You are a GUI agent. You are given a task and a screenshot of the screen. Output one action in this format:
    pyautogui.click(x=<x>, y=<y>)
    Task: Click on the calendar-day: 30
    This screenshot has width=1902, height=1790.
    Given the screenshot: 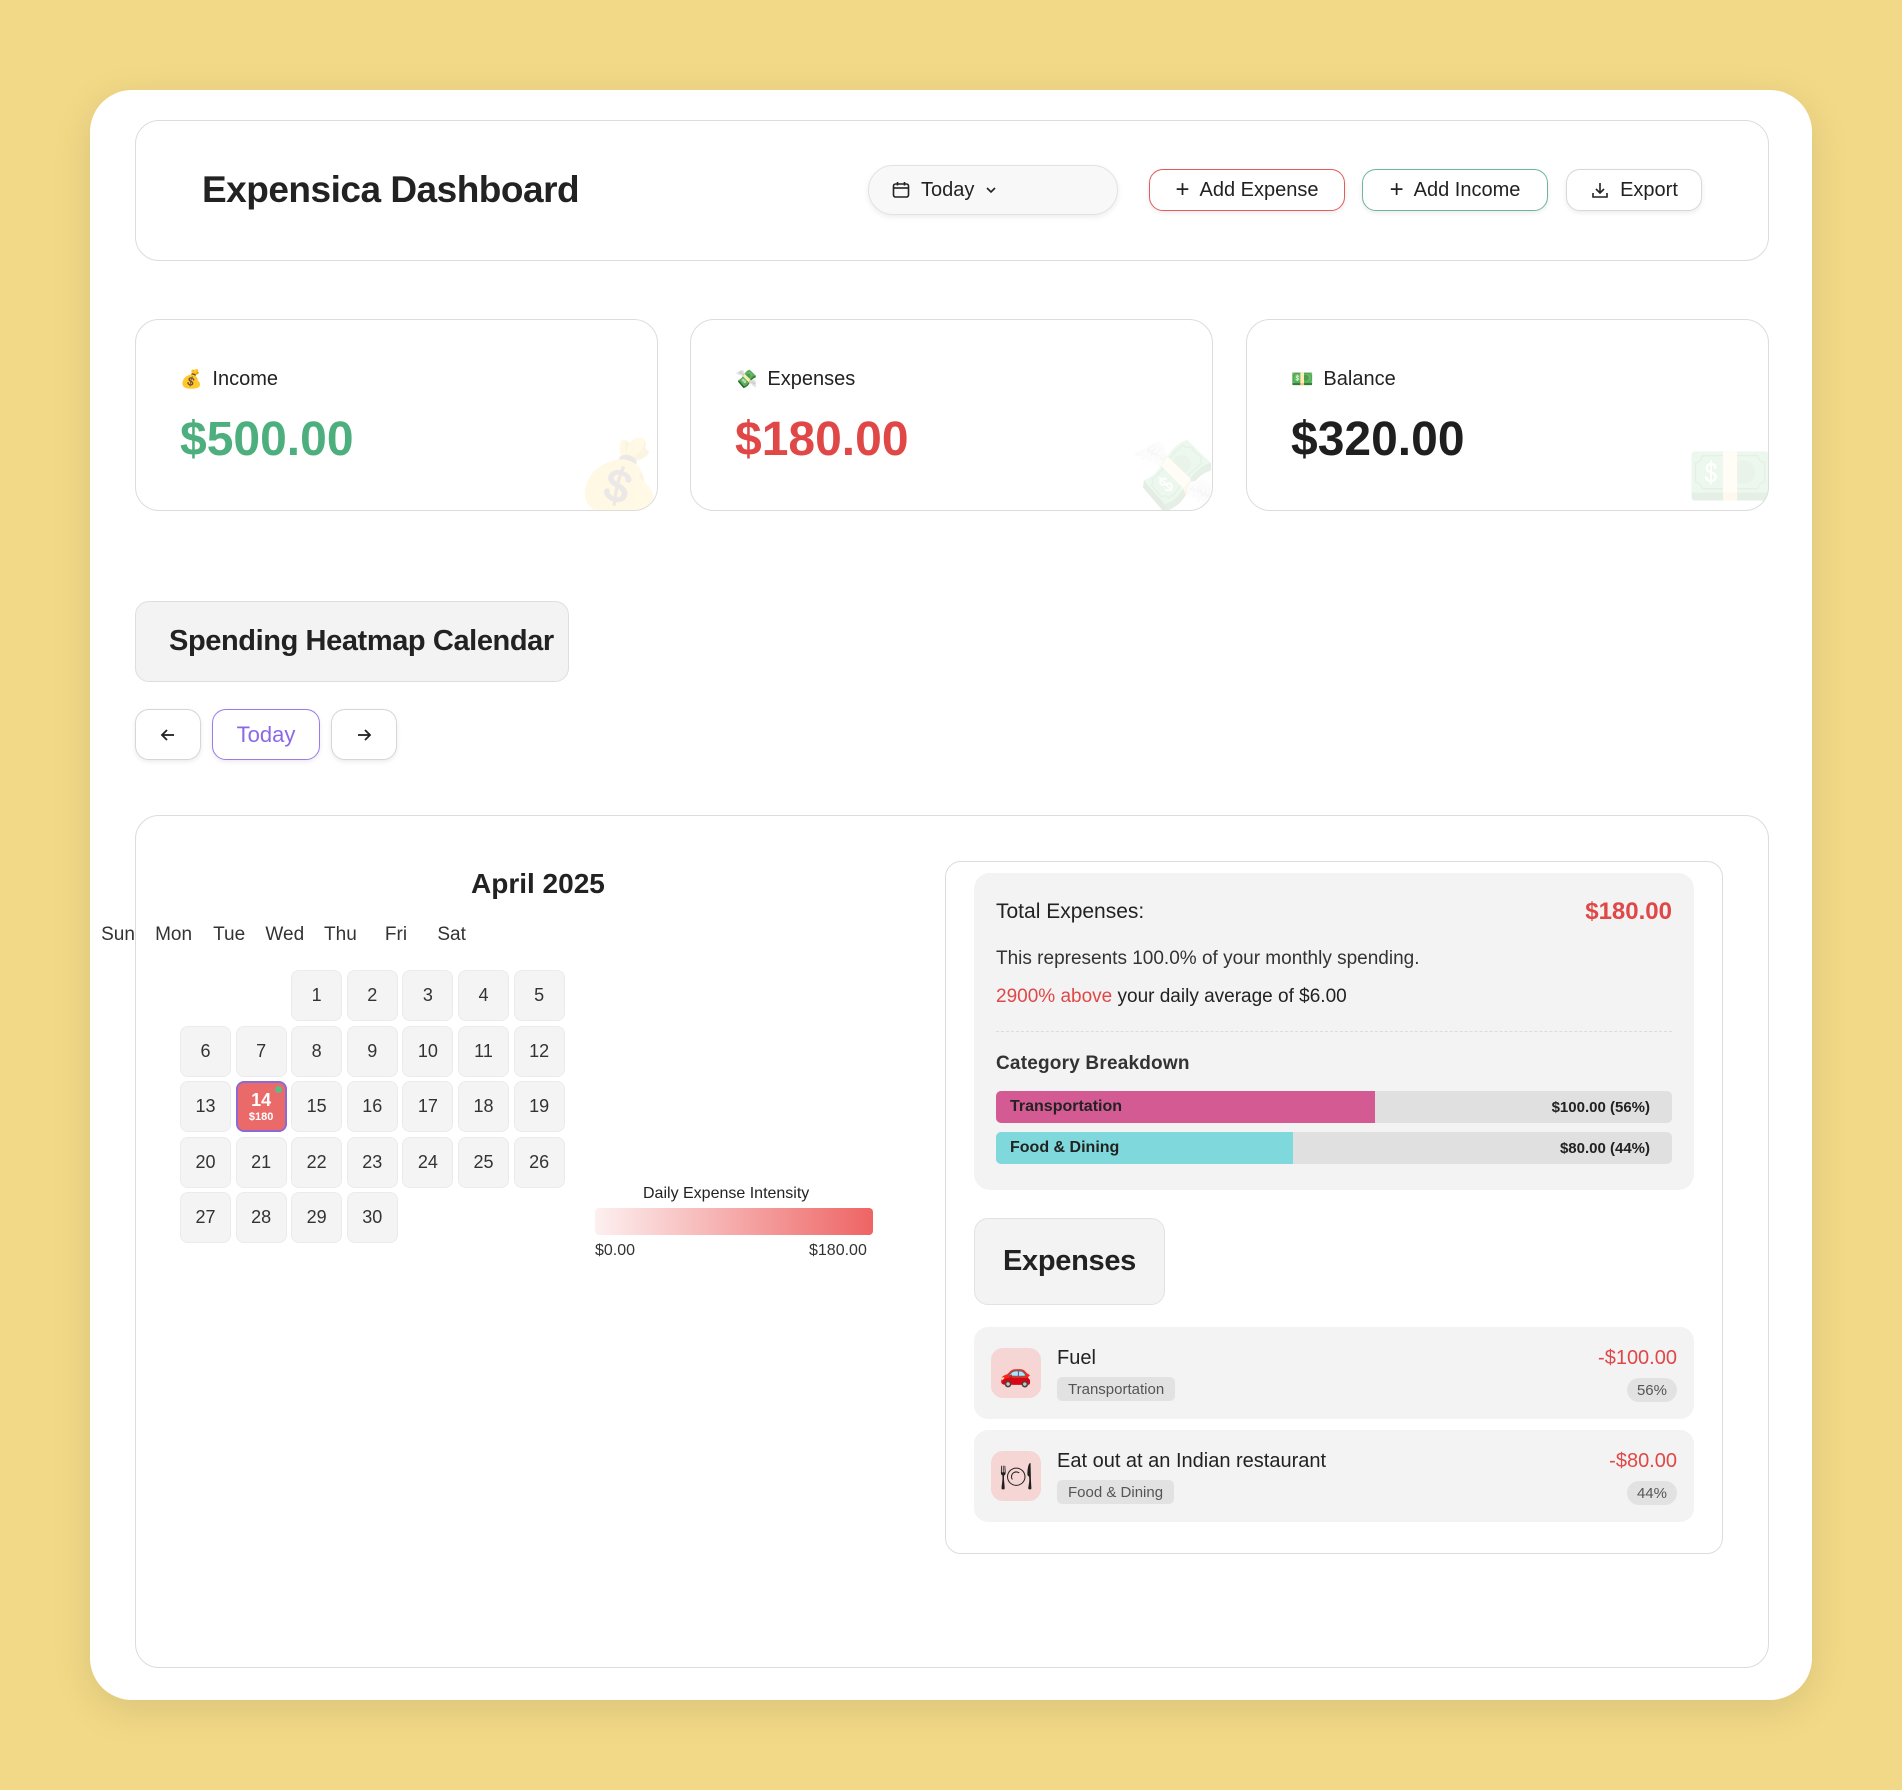 What is the action you would take?
    pyautogui.click(x=372, y=1218)
    